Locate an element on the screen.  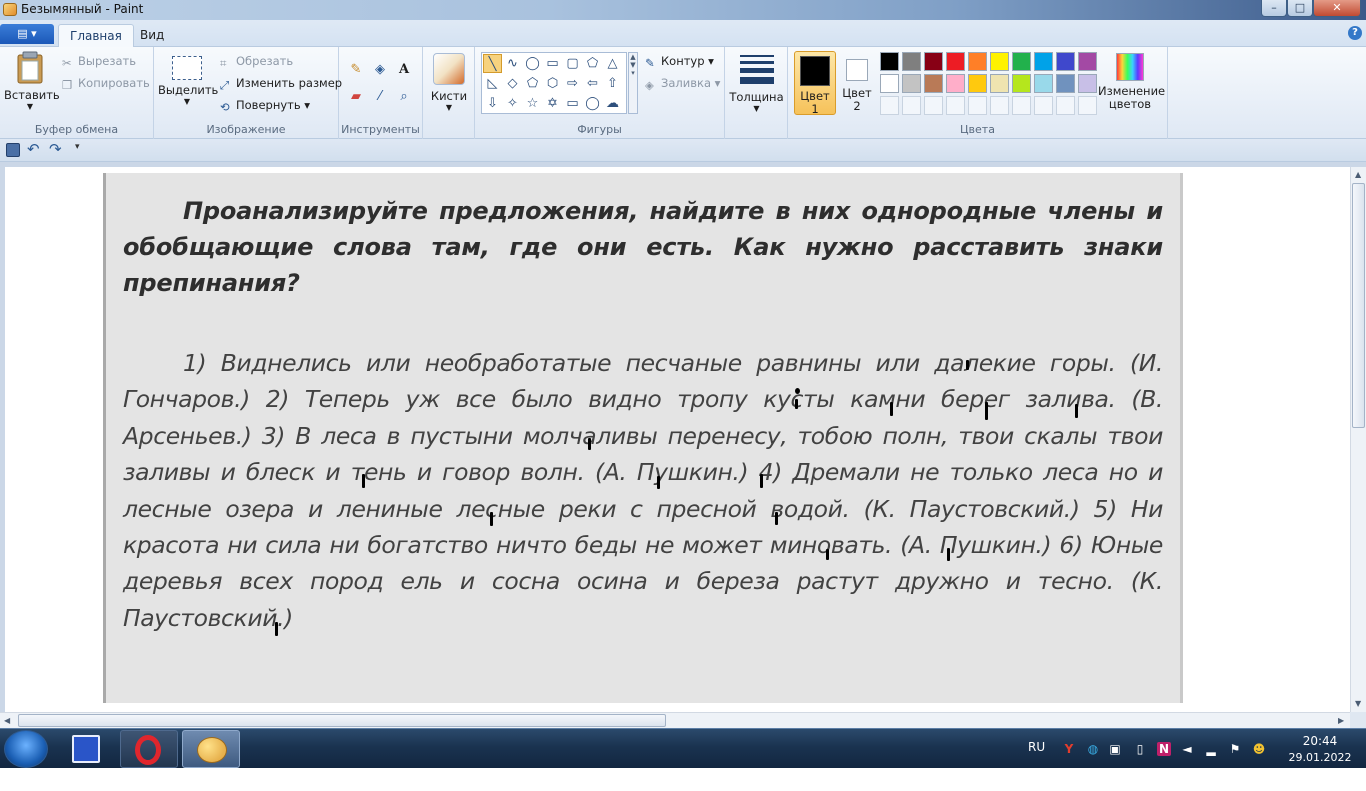
down-arrow-shape-icon: ⇩ is located at coordinates (492, 103).